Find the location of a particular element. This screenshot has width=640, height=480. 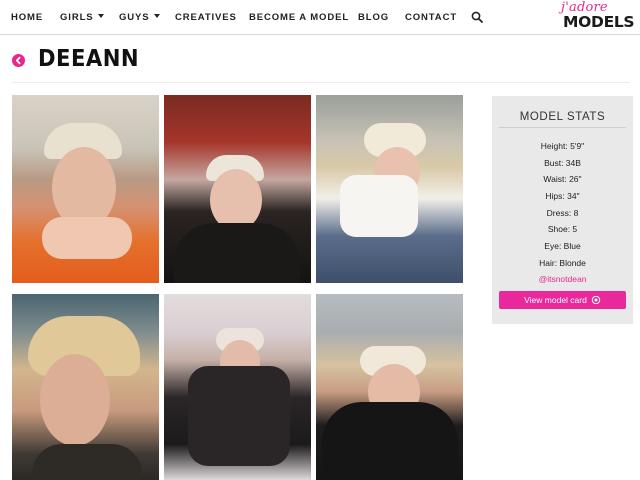

instagram-handle-link: @itsnotdean is located at coordinates (562, 279).